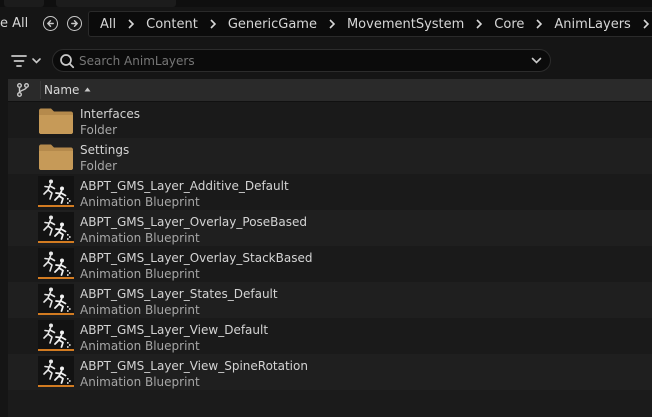 The width and height of the screenshot is (652, 417). Describe the element at coordinates (272, 24) in the screenshot. I see `breadcrumb-item-genericgame: GenericGame` at that location.